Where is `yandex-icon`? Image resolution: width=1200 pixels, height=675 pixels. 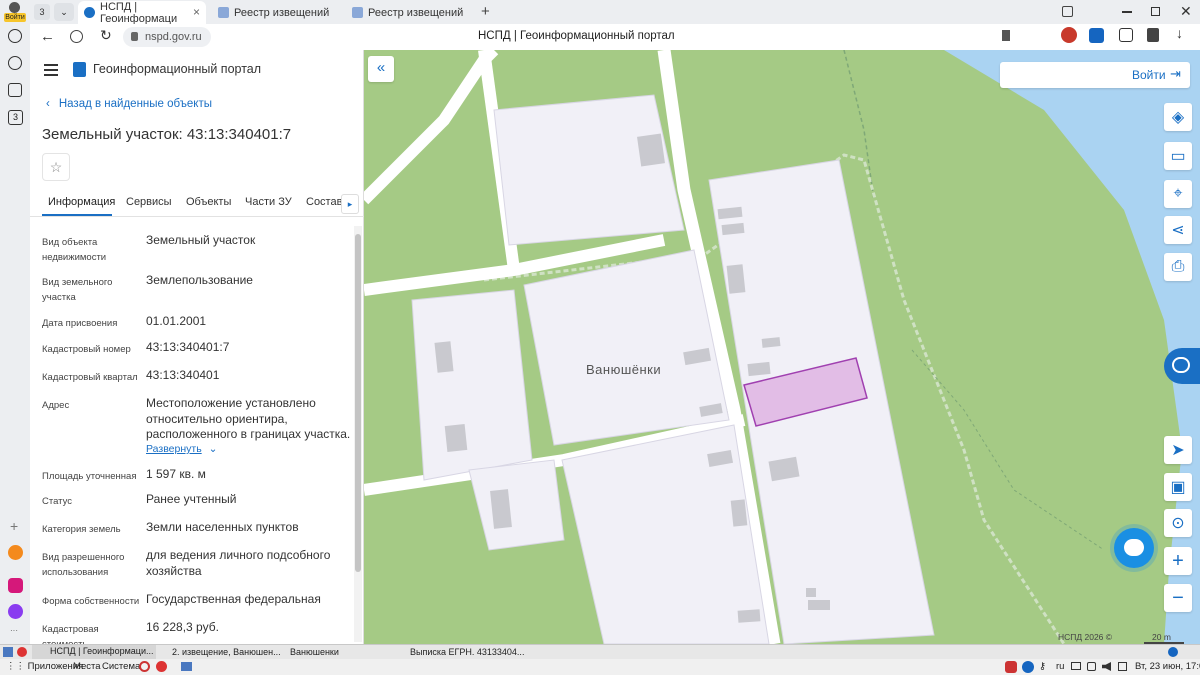 yandex-icon is located at coordinates (1096, 35).